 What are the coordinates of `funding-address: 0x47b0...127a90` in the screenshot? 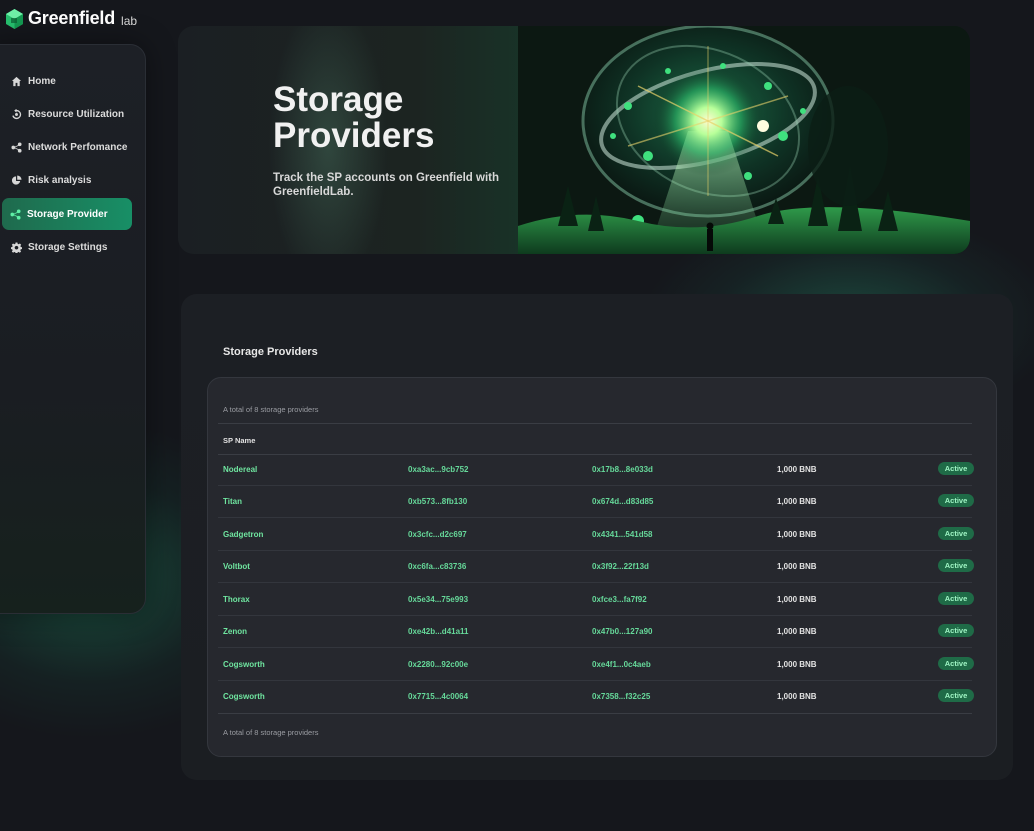 It's located at (622, 631).